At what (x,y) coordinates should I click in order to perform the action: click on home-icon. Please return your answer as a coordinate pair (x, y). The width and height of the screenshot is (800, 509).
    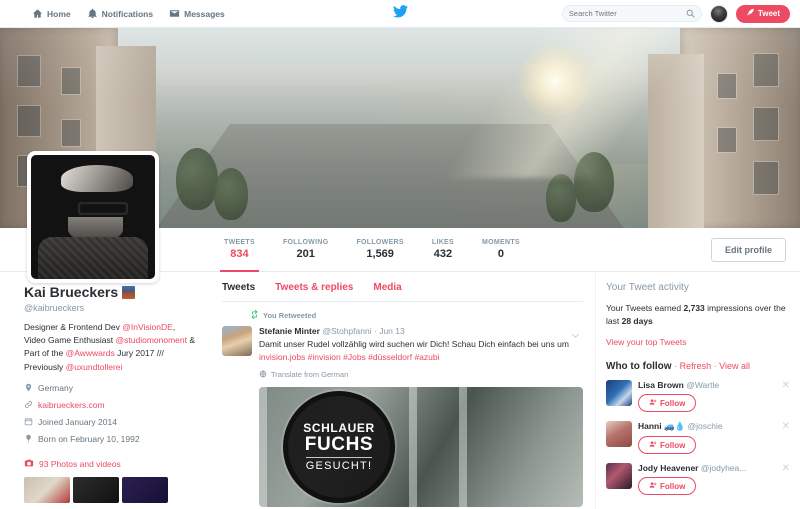
    Looking at the image, I should click on (37, 13).